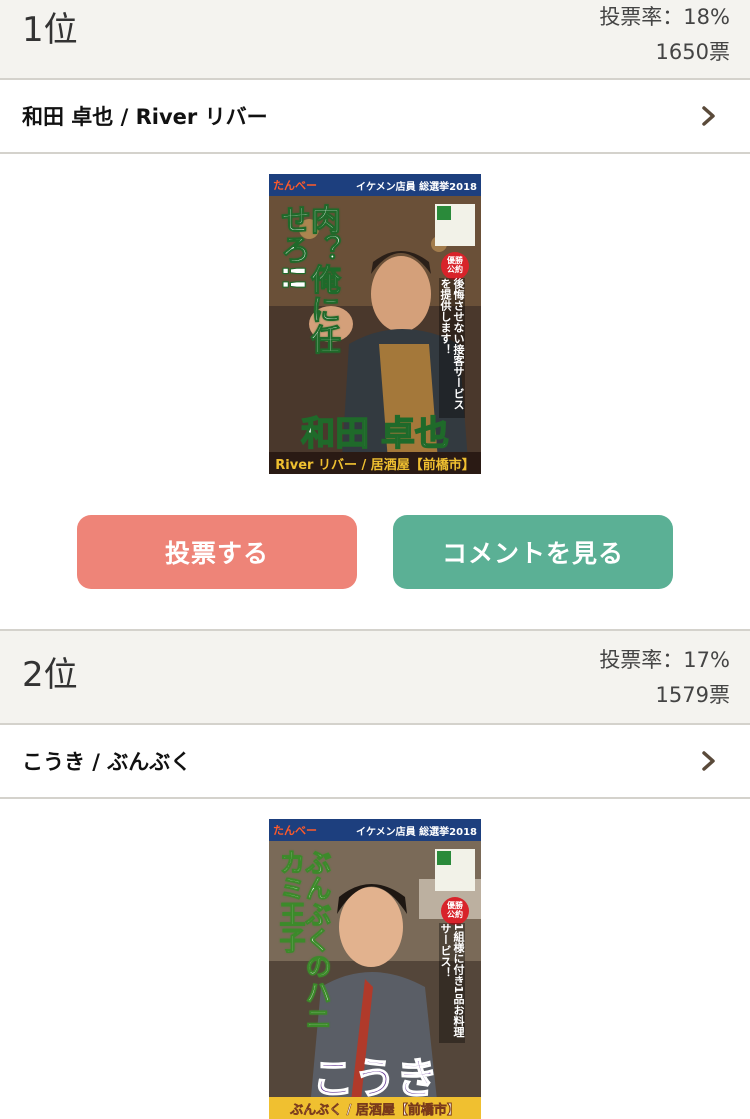 This screenshot has height=1119, width=750. I want to click on view-comments-button: コメントを見る, so click(533, 552).